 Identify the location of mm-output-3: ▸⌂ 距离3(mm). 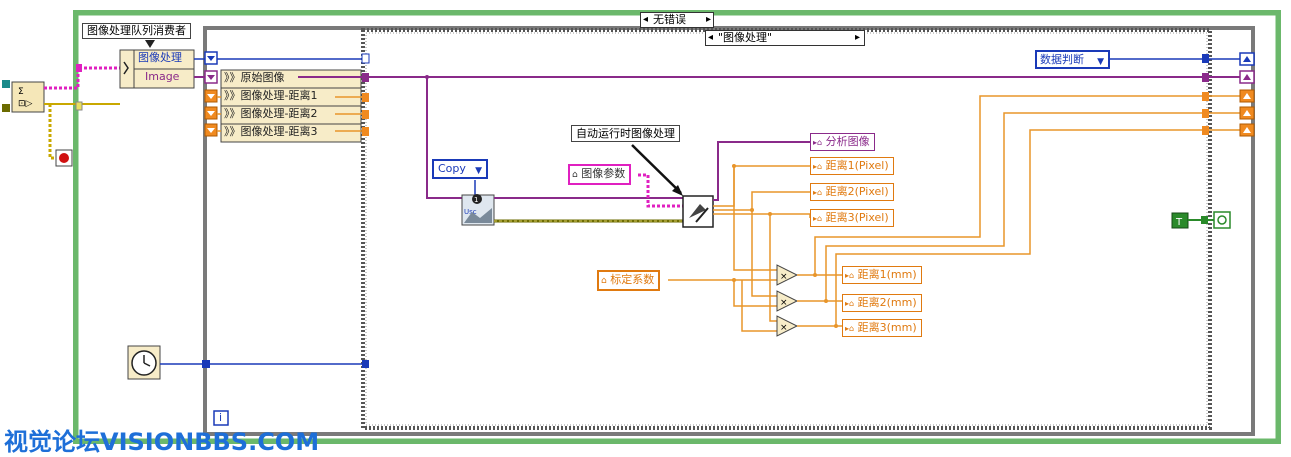
(882, 328).